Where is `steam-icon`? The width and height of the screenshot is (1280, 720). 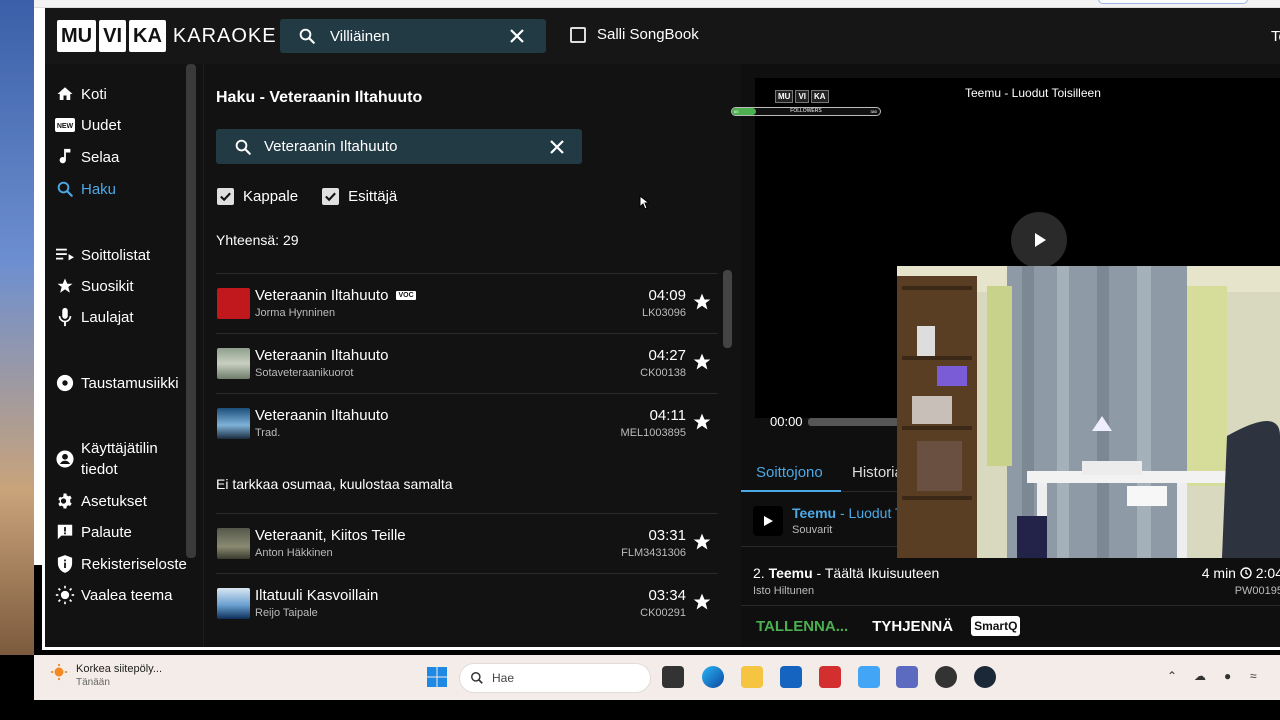
steam-icon is located at coordinates (985, 677).